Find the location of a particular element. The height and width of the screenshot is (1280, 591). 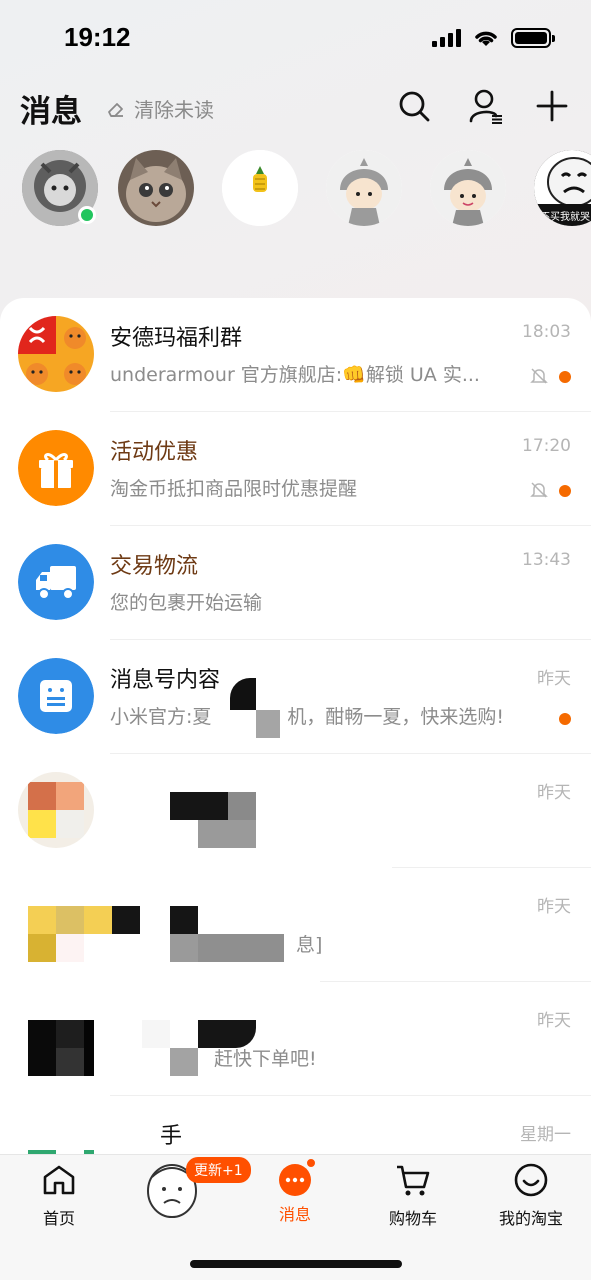

status-icons is located at coordinates (493, 38).